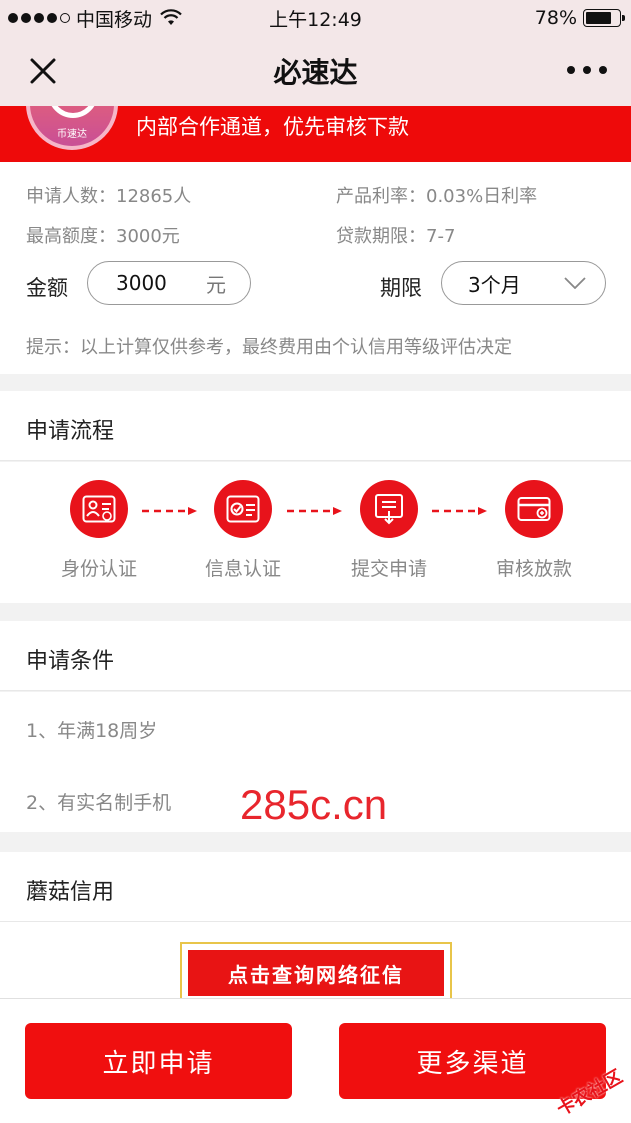 The width and height of the screenshot is (631, 1123). Describe the element at coordinates (315, 426) in the screenshot. I see `process-section-header: 申请流程` at that location.